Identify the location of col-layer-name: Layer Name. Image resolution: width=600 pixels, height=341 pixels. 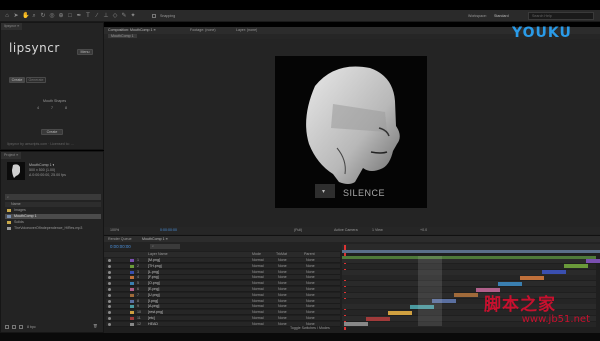
(158, 254).